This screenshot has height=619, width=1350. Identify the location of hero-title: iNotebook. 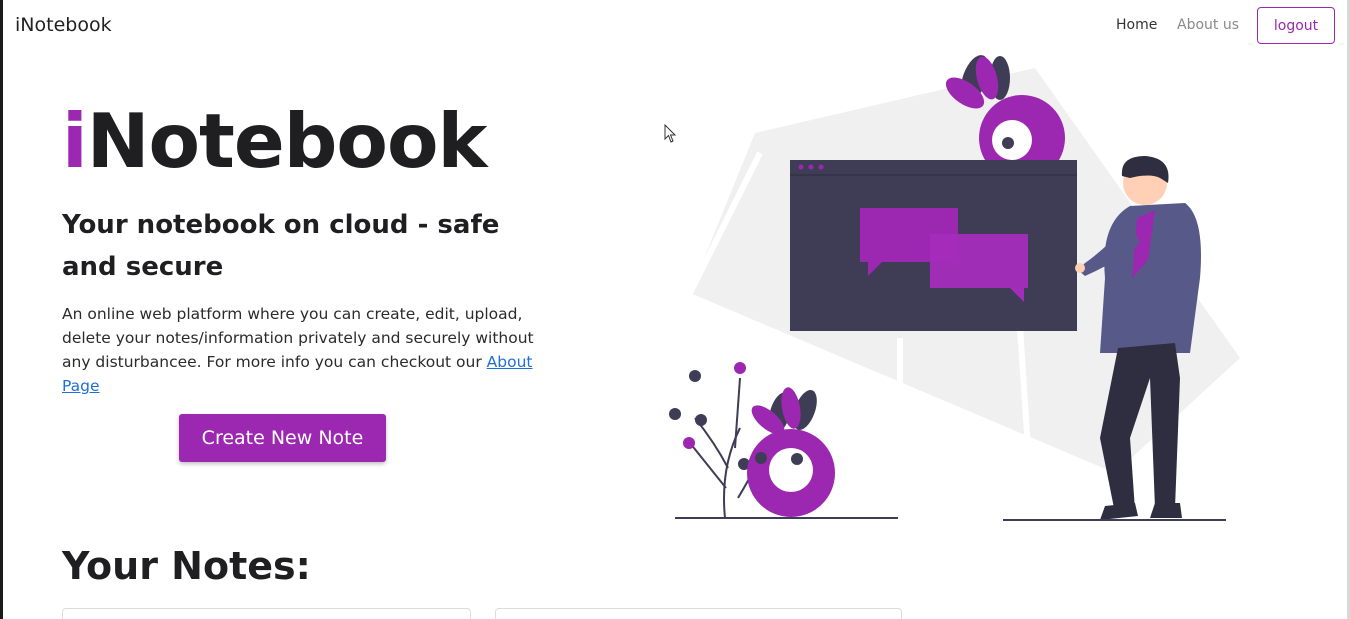
(274, 141).